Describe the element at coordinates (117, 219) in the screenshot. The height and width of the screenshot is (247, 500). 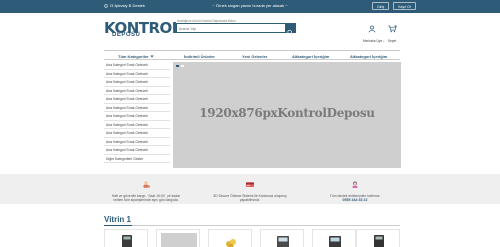
I see `section-title-vitrin: Vitrin 1` at that location.